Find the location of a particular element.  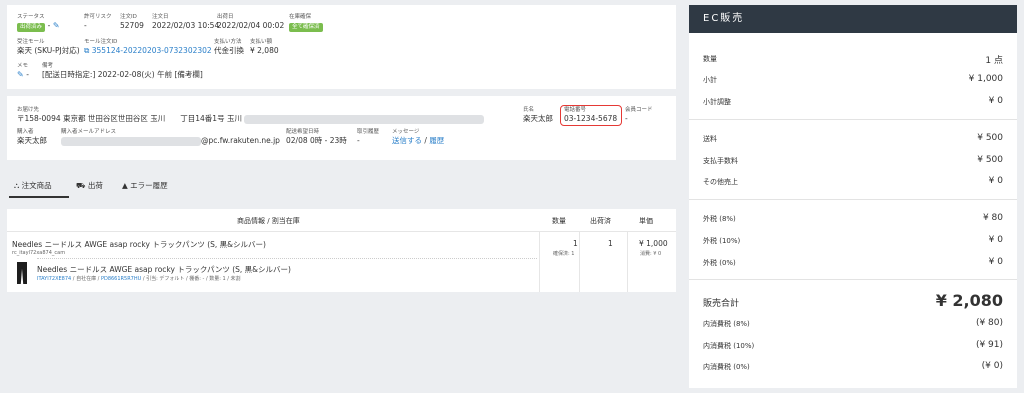

warning-icon: ▲ is located at coordinates (125, 185).